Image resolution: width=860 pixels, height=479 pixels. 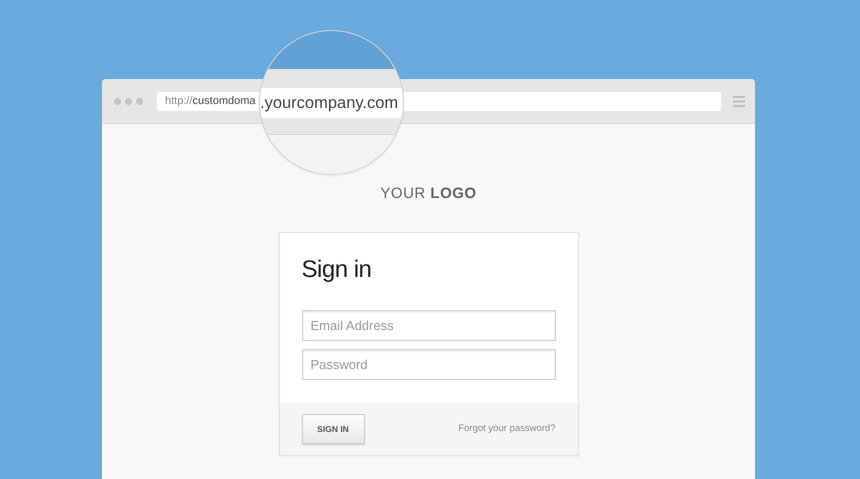 I want to click on url-host: customdoma, so click(x=224, y=100).